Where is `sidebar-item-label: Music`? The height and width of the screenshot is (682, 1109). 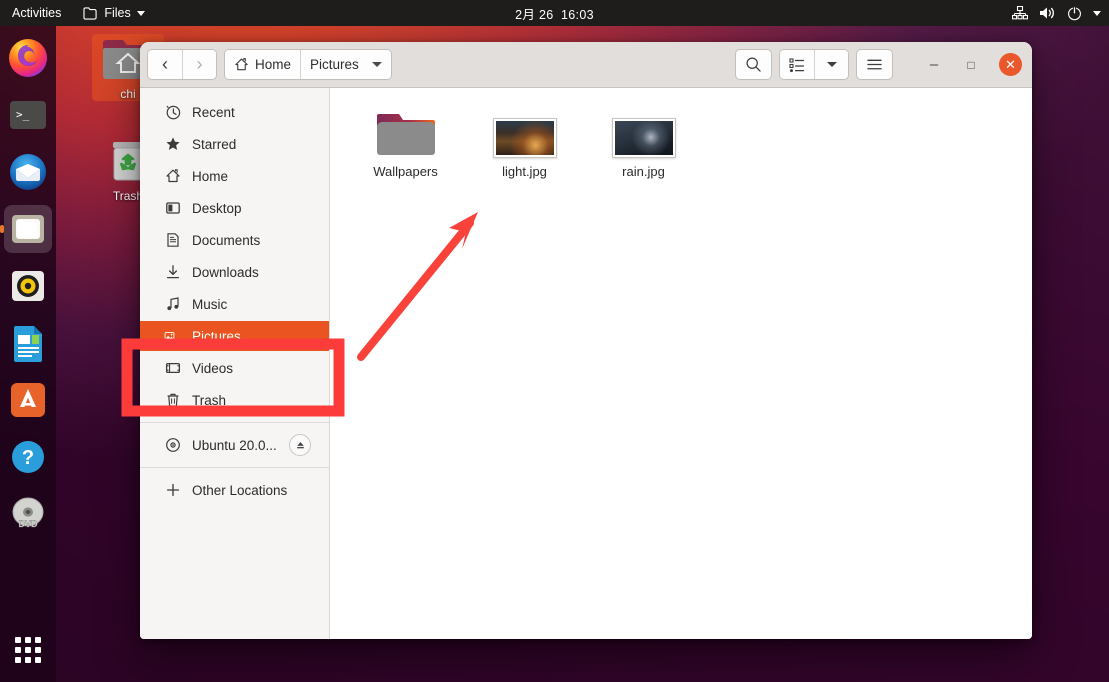
sidebar-item-label: Music is located at coordinates (210, 304).